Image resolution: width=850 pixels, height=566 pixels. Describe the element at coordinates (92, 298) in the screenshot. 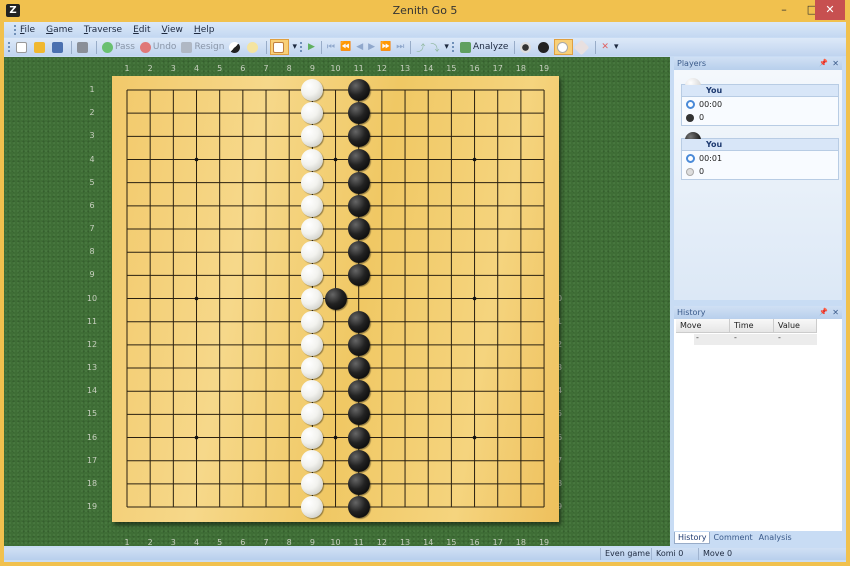

I see `row-label: 10` at that location.